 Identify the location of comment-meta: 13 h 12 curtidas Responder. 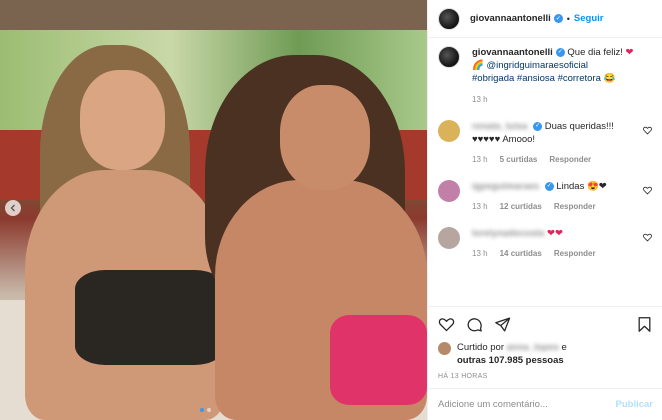
(557, 206).